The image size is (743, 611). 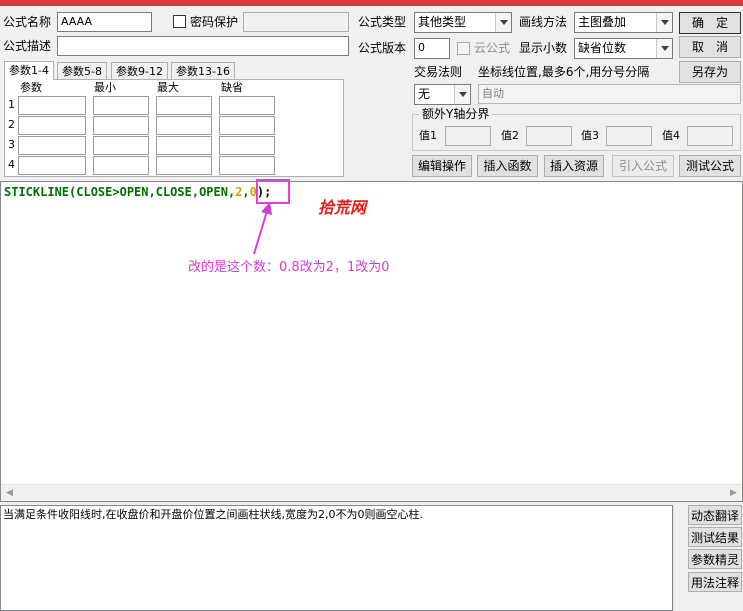 What do you see at coordinates (715, 559) in the screenshot?
I see `param-wizard-button: 参数精灵` at bounding box center [715, 559].